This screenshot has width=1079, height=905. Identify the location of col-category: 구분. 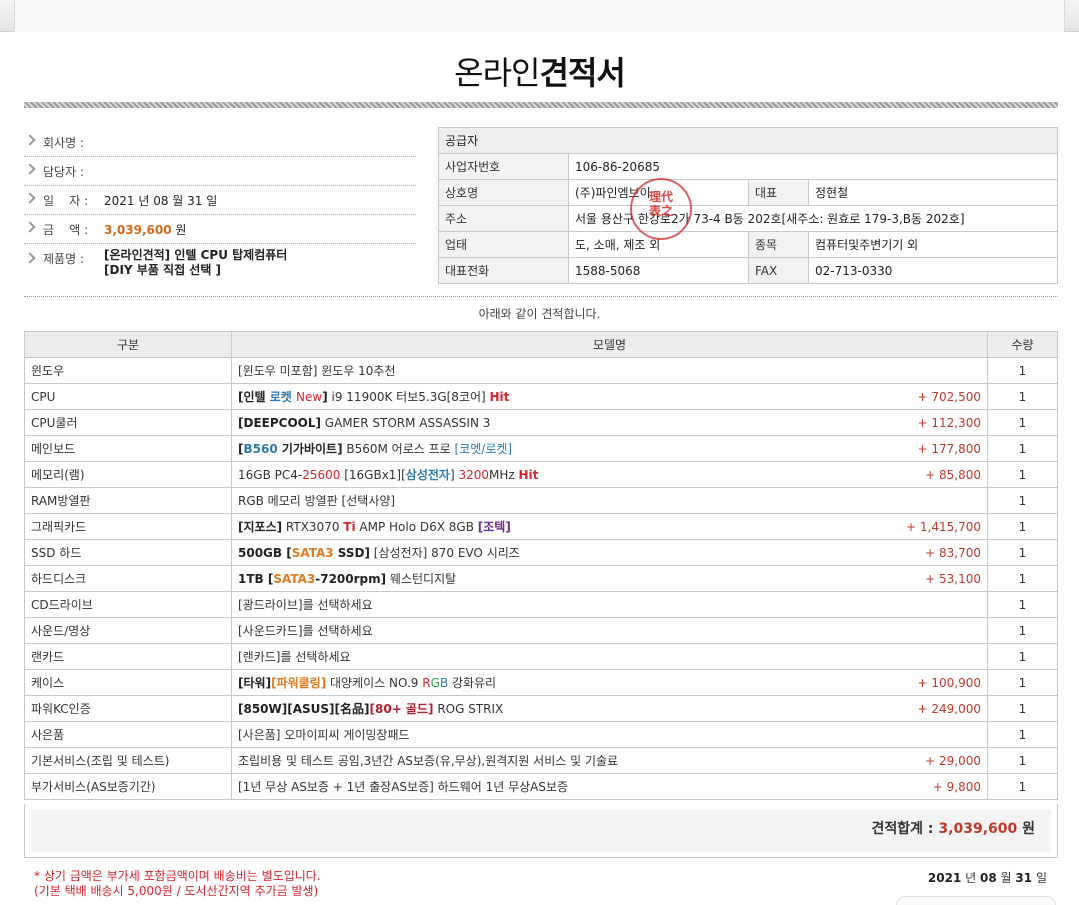
(128, 344).